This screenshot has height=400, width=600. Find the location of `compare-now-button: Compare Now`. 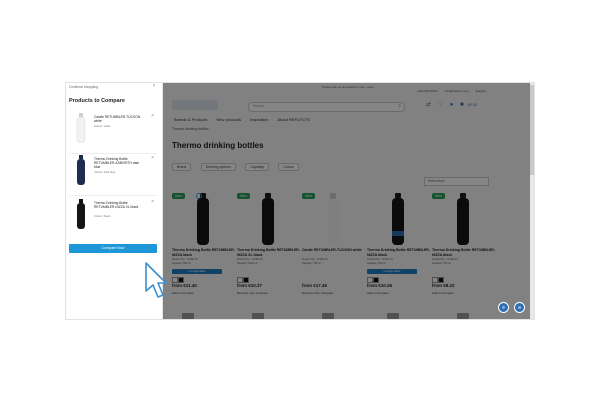

compare-now-button: Compare Now is located at coordinates (113, 248).